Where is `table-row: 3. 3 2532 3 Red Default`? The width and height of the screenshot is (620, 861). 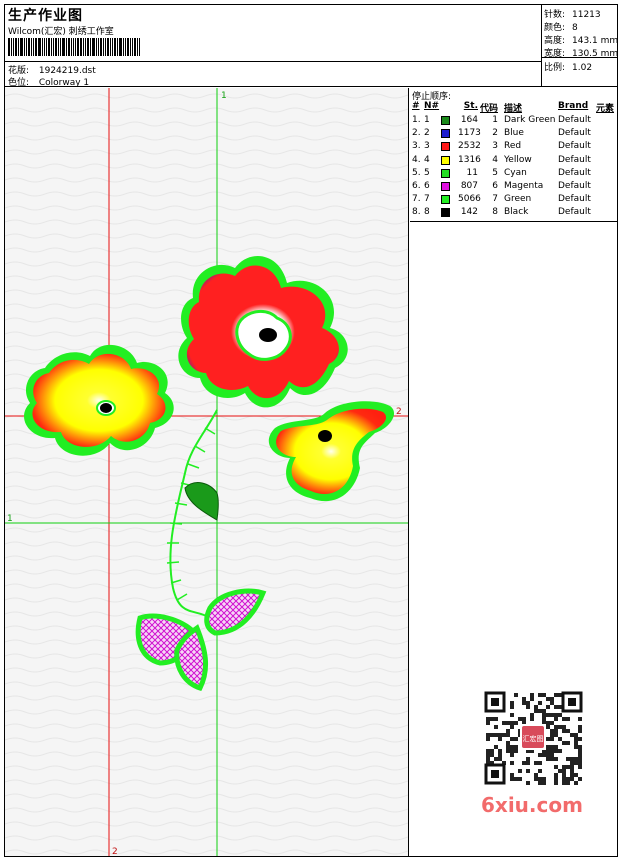 table-row: 3. 3 2532 3 Red Default is located at coordinates (513, 147).